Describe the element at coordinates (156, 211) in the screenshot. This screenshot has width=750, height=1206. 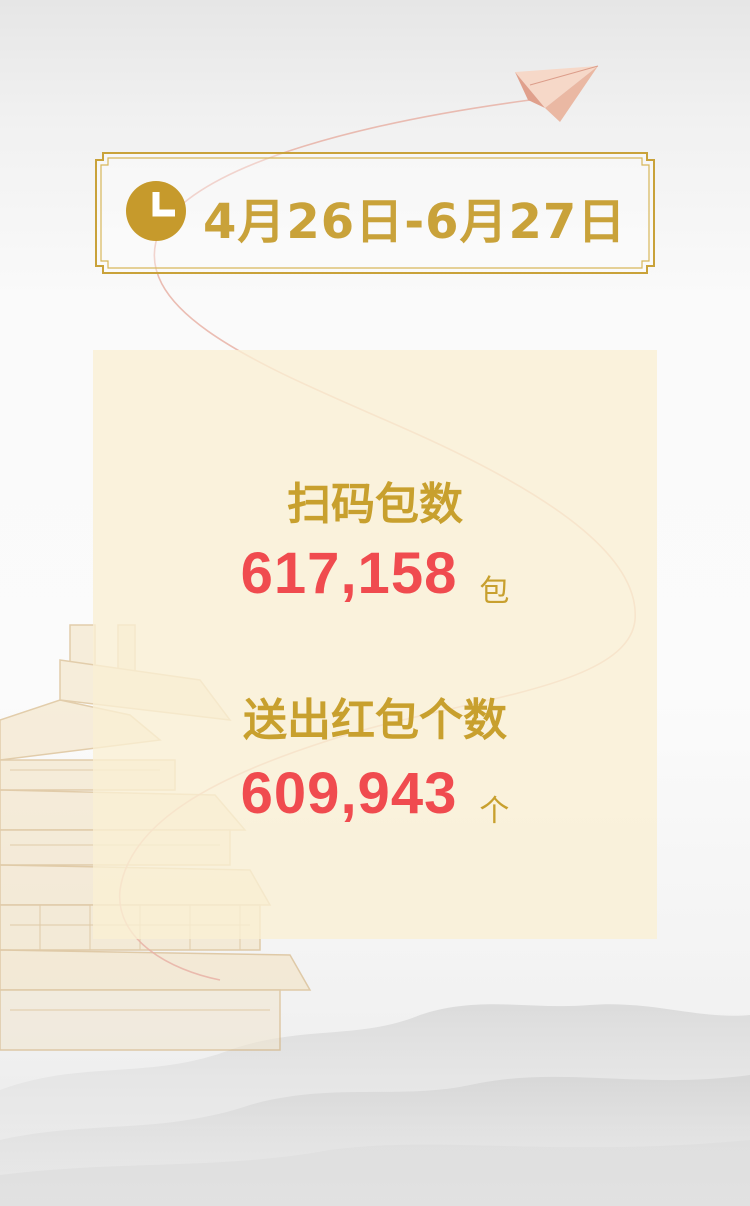
I see `clock-icon` at that location.